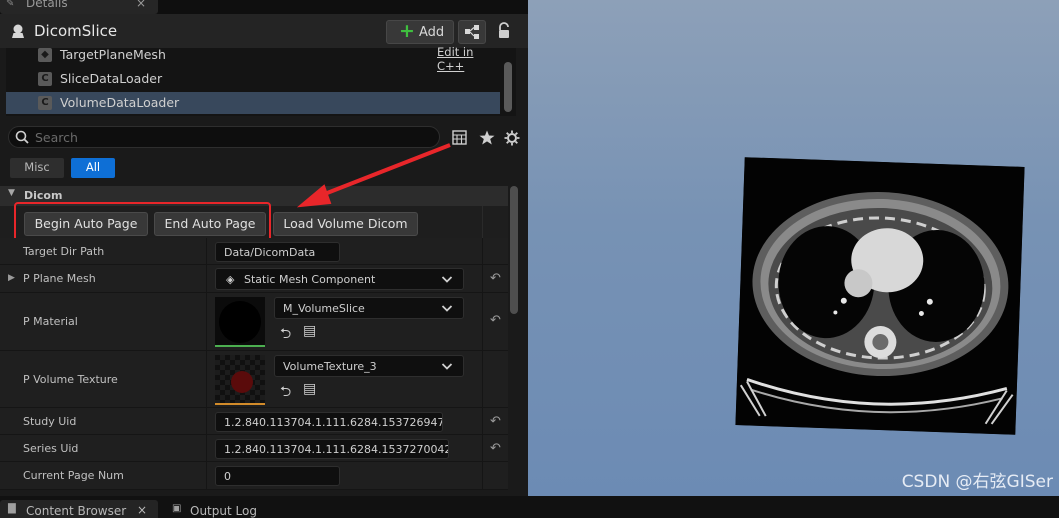 The height and width of the screenshot is (518, 1059). What do you see at coordinates (504, 31) in the screenshot?
I see `lock-icon` at bounding box center [504, 31].